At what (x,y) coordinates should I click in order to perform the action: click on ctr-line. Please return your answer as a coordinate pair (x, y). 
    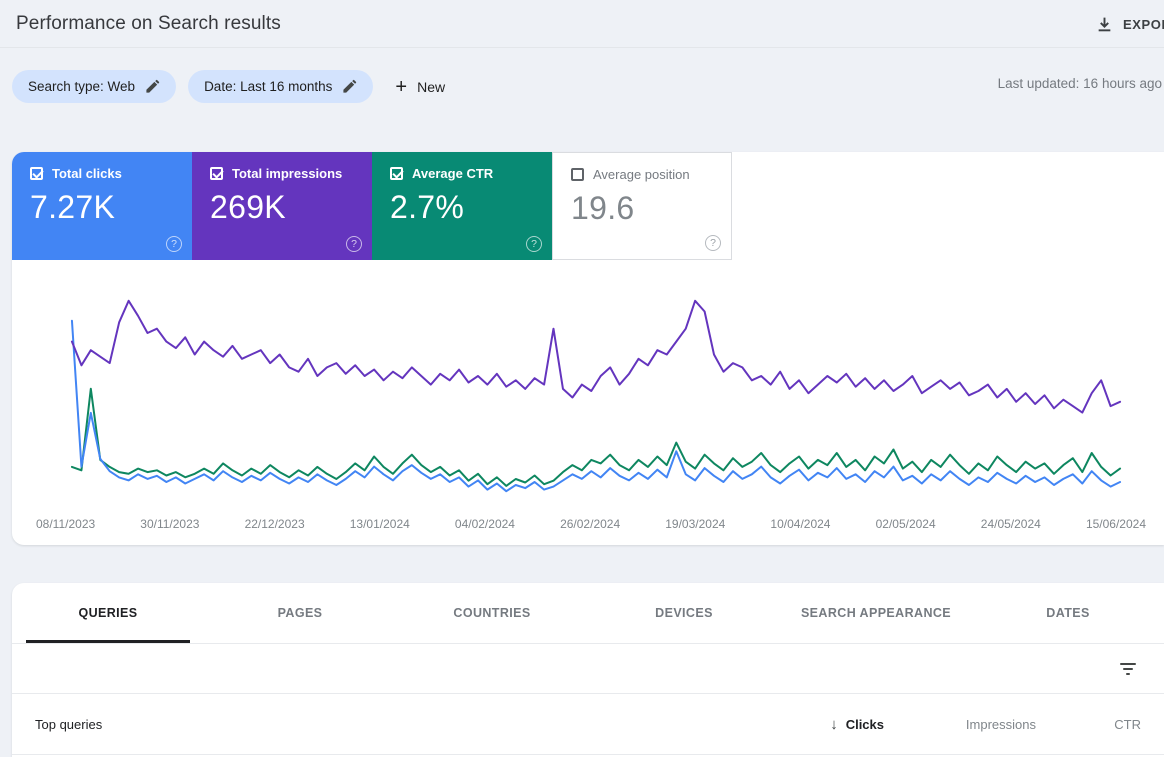
    Looking at the image, I should click on (596, 437).